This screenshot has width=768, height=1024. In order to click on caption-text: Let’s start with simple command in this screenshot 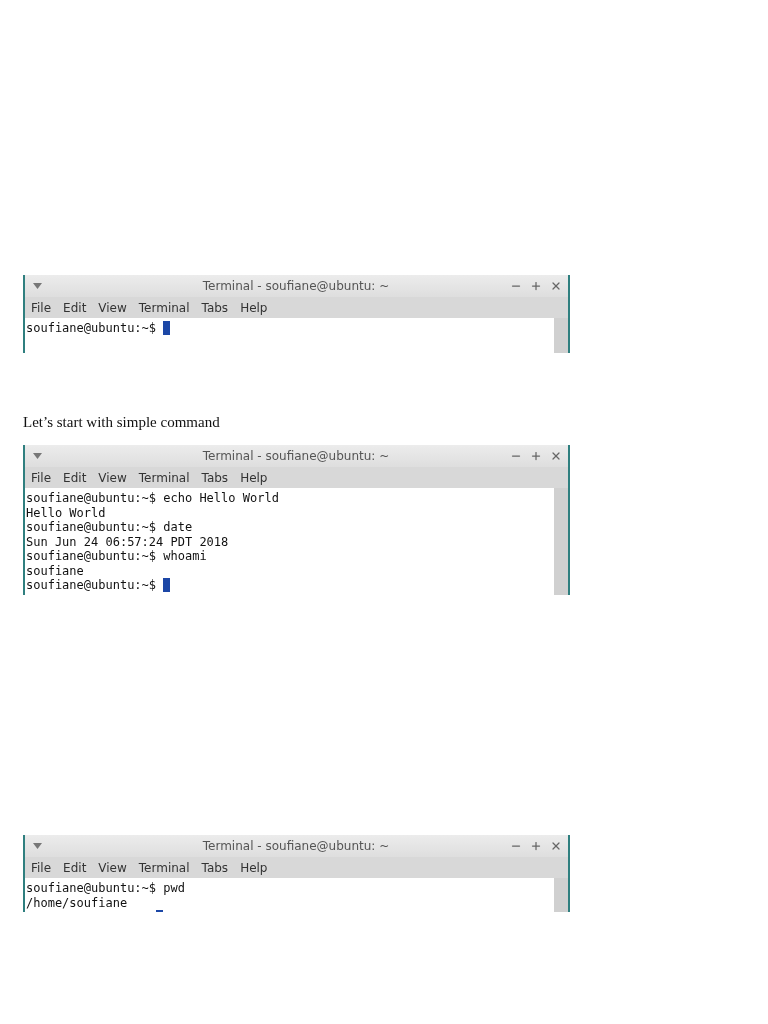, I will do `click(122, 422)`.